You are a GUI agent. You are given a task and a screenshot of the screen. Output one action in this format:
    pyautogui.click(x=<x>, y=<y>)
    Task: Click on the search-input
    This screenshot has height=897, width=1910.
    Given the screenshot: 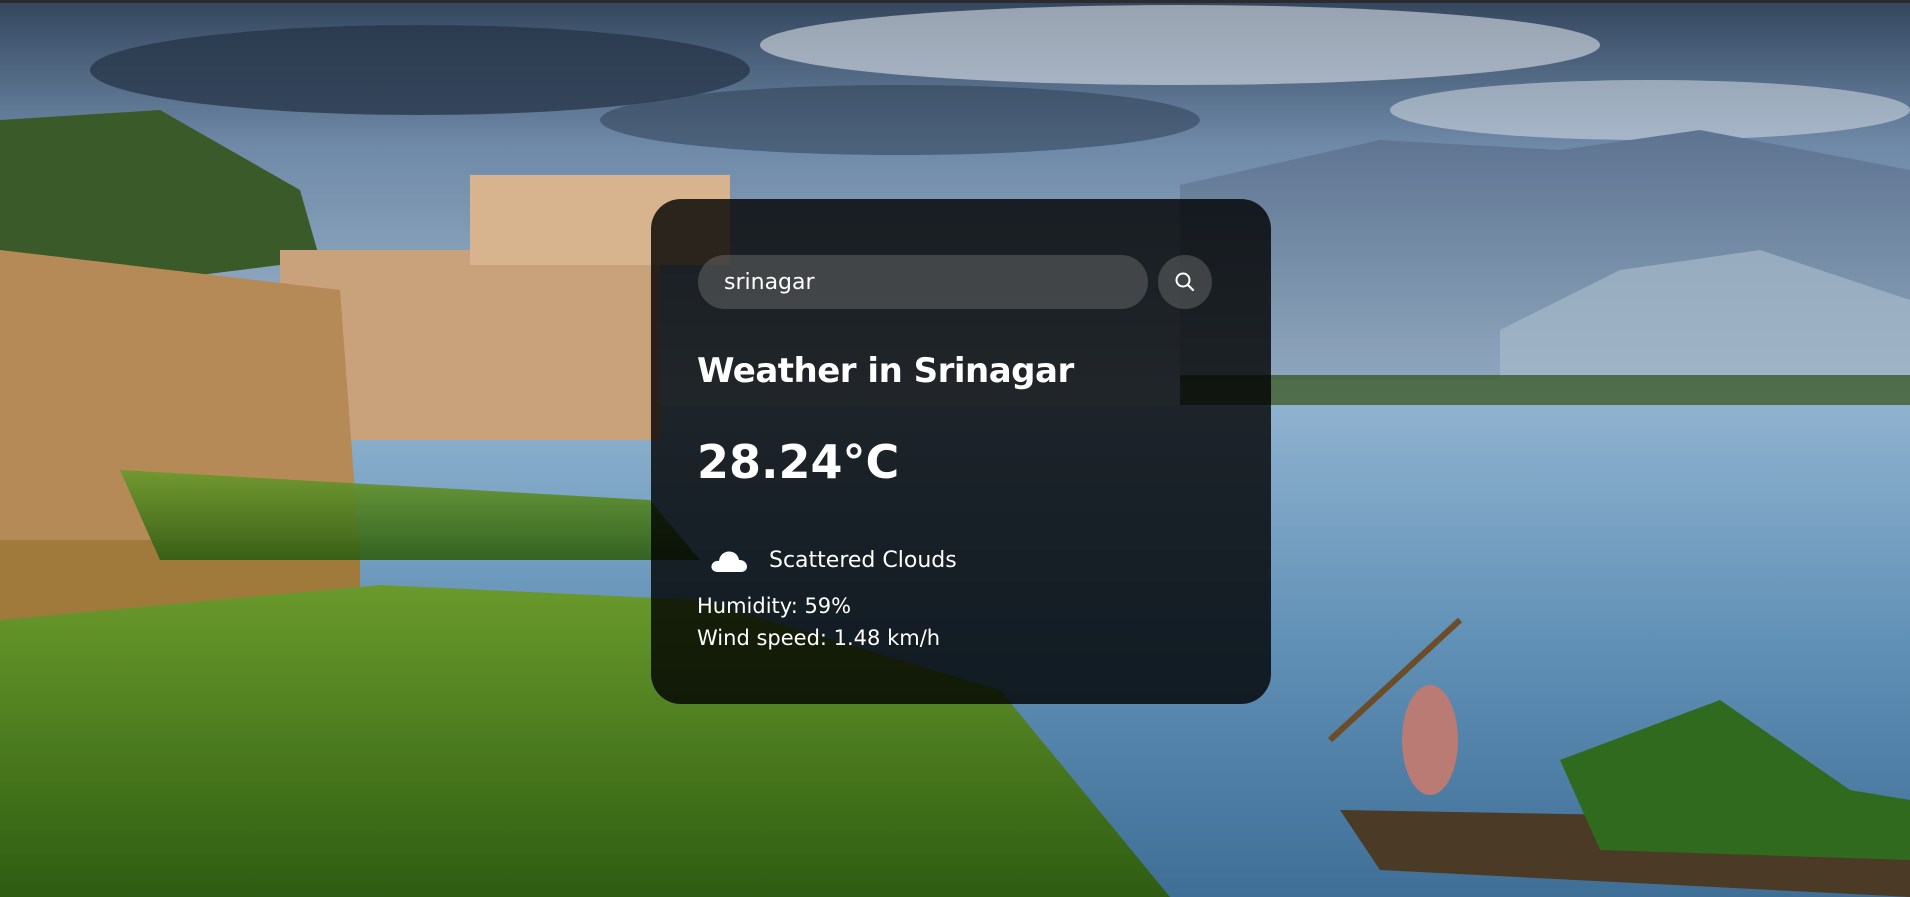 What is the action you would take?
    pyautogui.click(x=923, y=282)
    